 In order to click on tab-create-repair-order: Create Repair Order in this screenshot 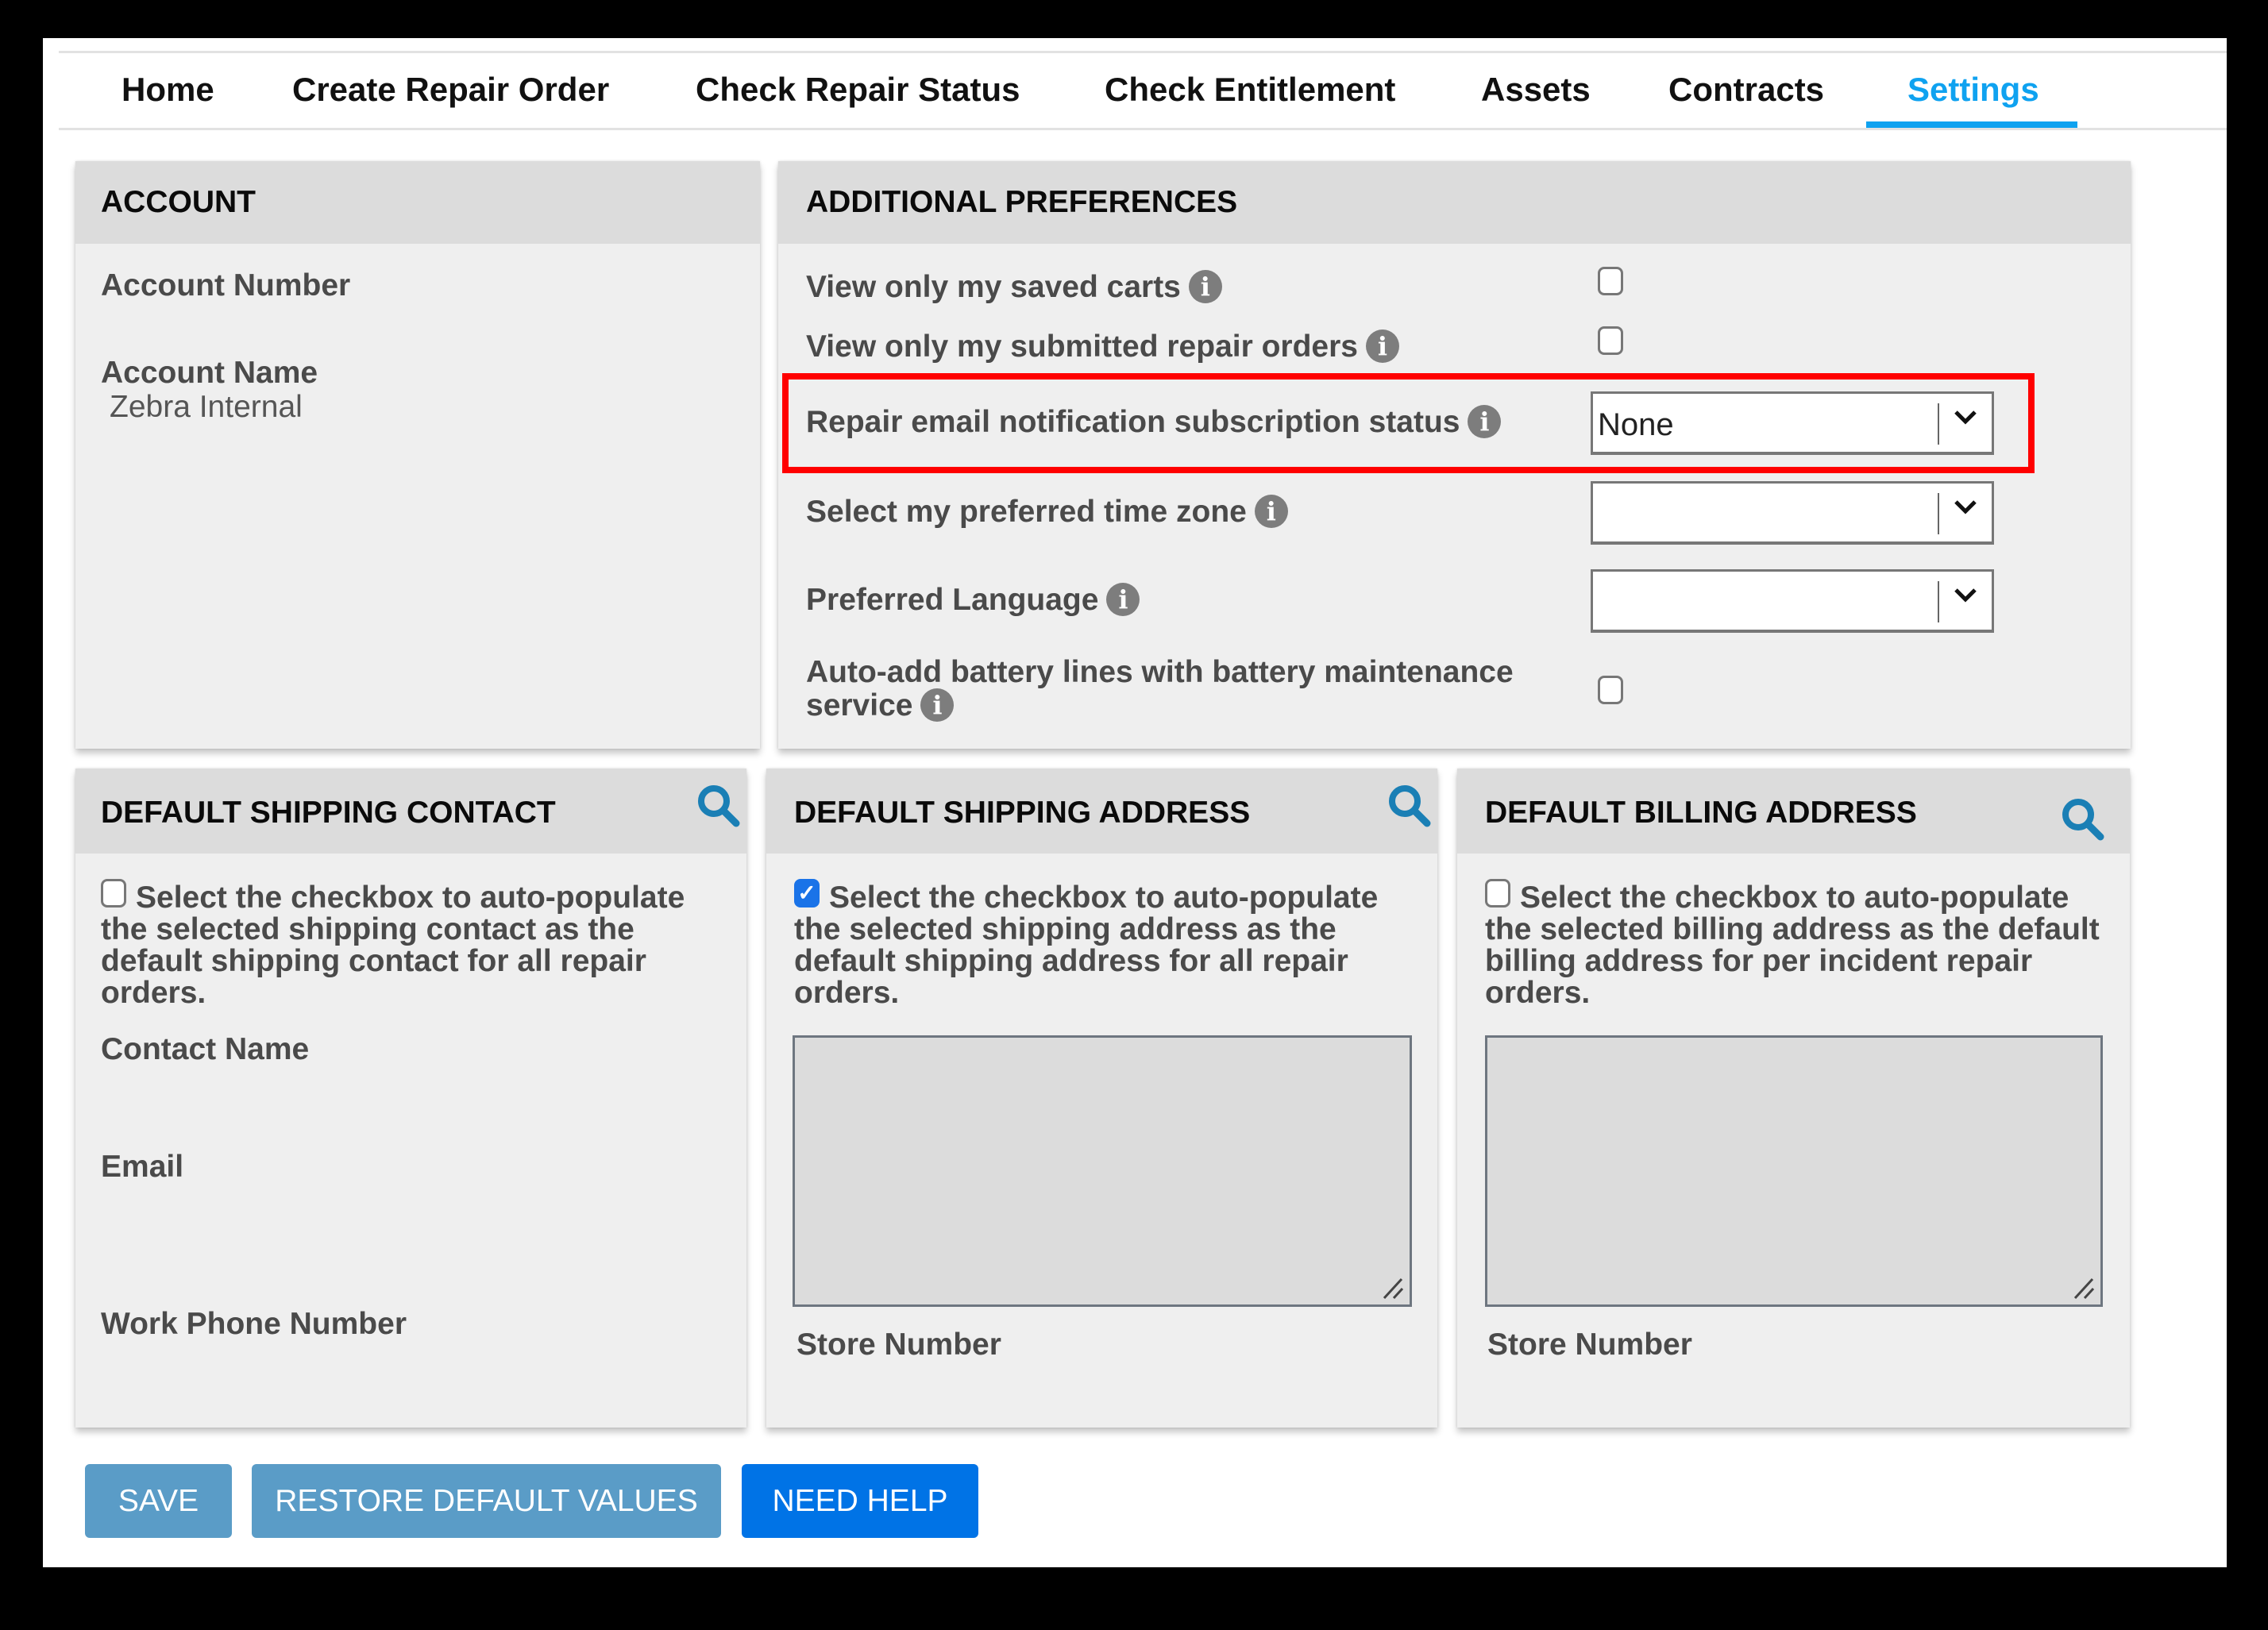, I will do `click(450, 90)`.